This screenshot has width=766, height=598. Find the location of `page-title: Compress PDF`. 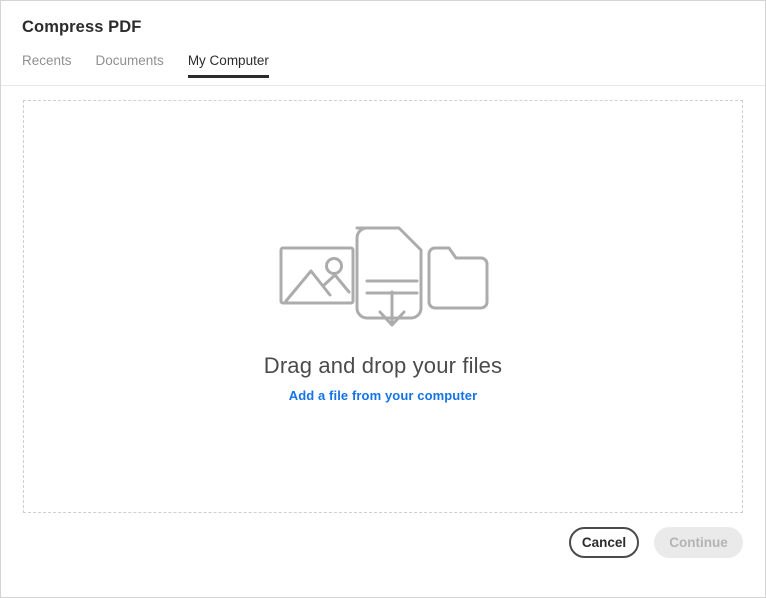

page-title: Compress PDF is located at coordinates (82, 27).